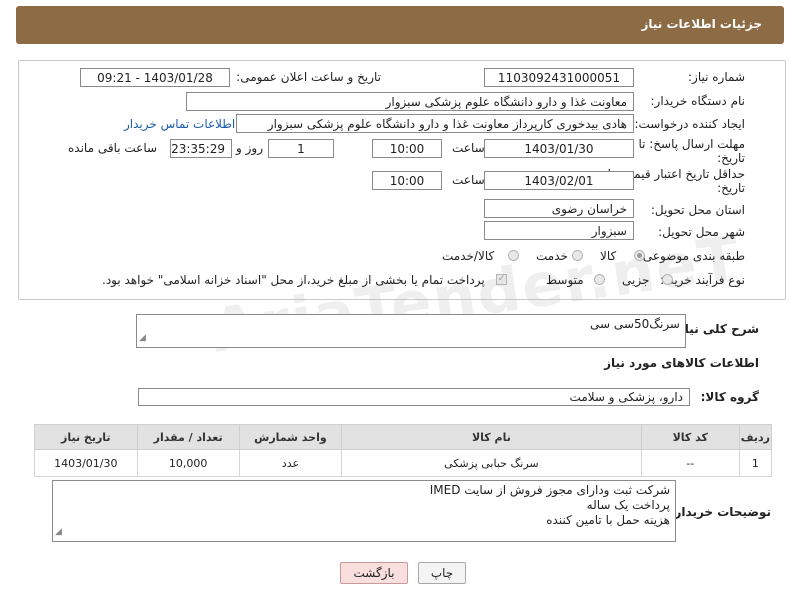  Describe the element at coordinates (411, 331) in the screenshot. I see `summary-textarea: سرنگ50سی سی ◢` at that location.